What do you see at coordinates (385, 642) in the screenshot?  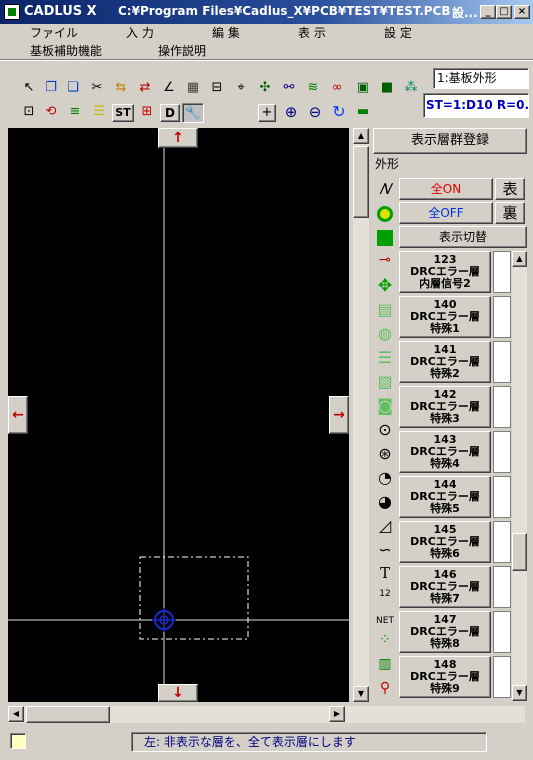 I see `ratsnest-icon: ⁘` at bounding box center [385, 642].